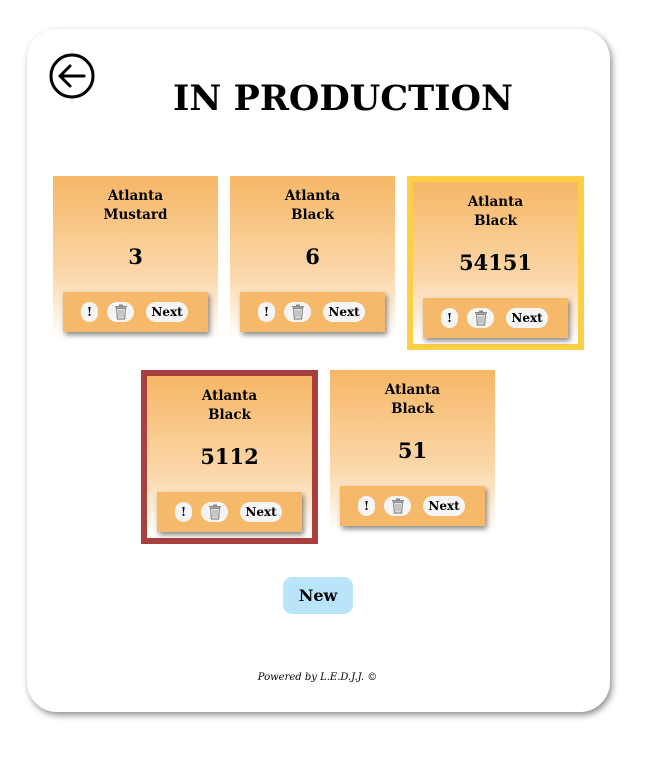 Image resolution: width=653 pixels, height=768 pixels. What do you see at coordinates (317, 677) in the screenshot?
I see `footer-credit: Powered by L.E.D.J.J. ©` at bounding box center [317, 677].